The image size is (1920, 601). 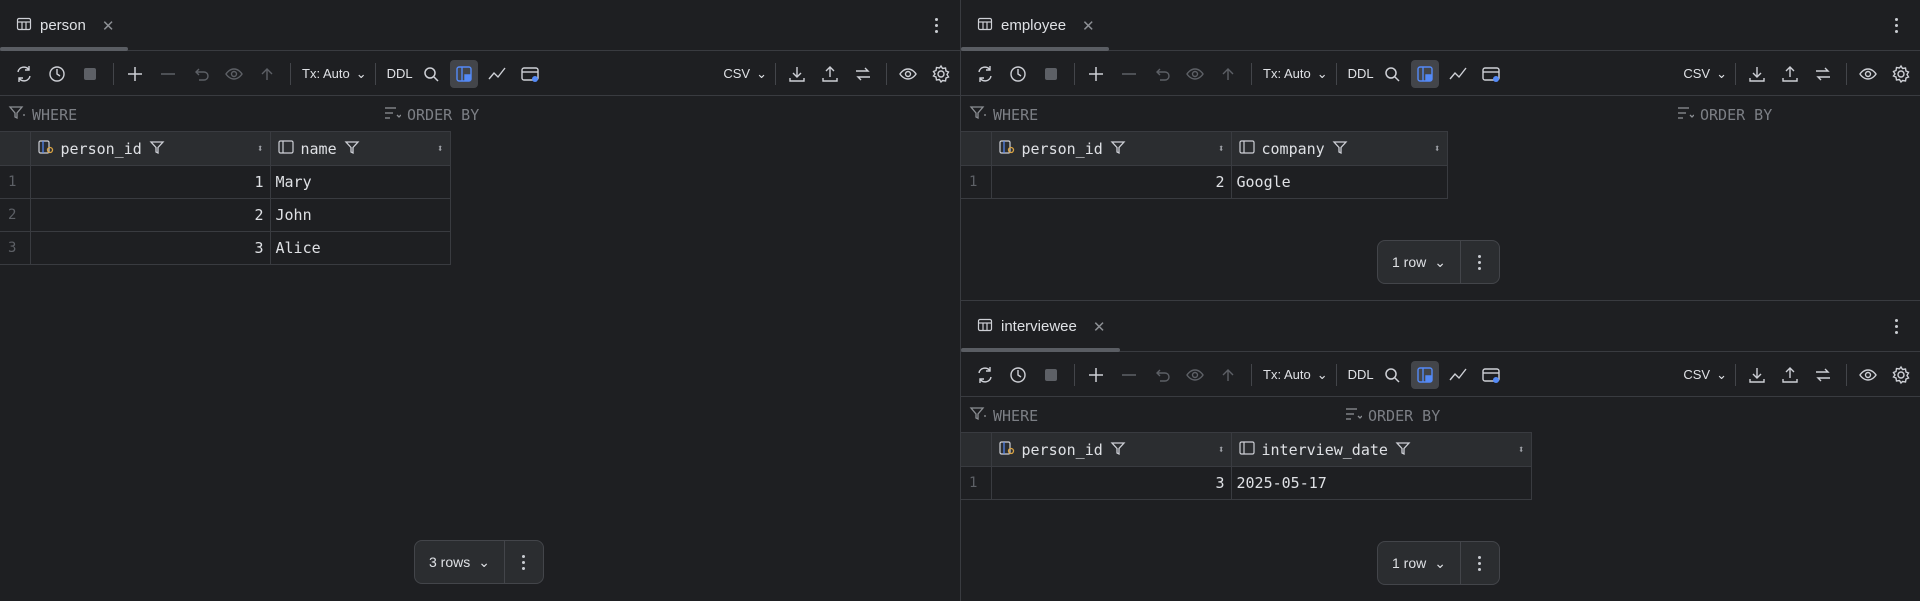 I want to click on add-row-icon, so click(x=1096, y=74).